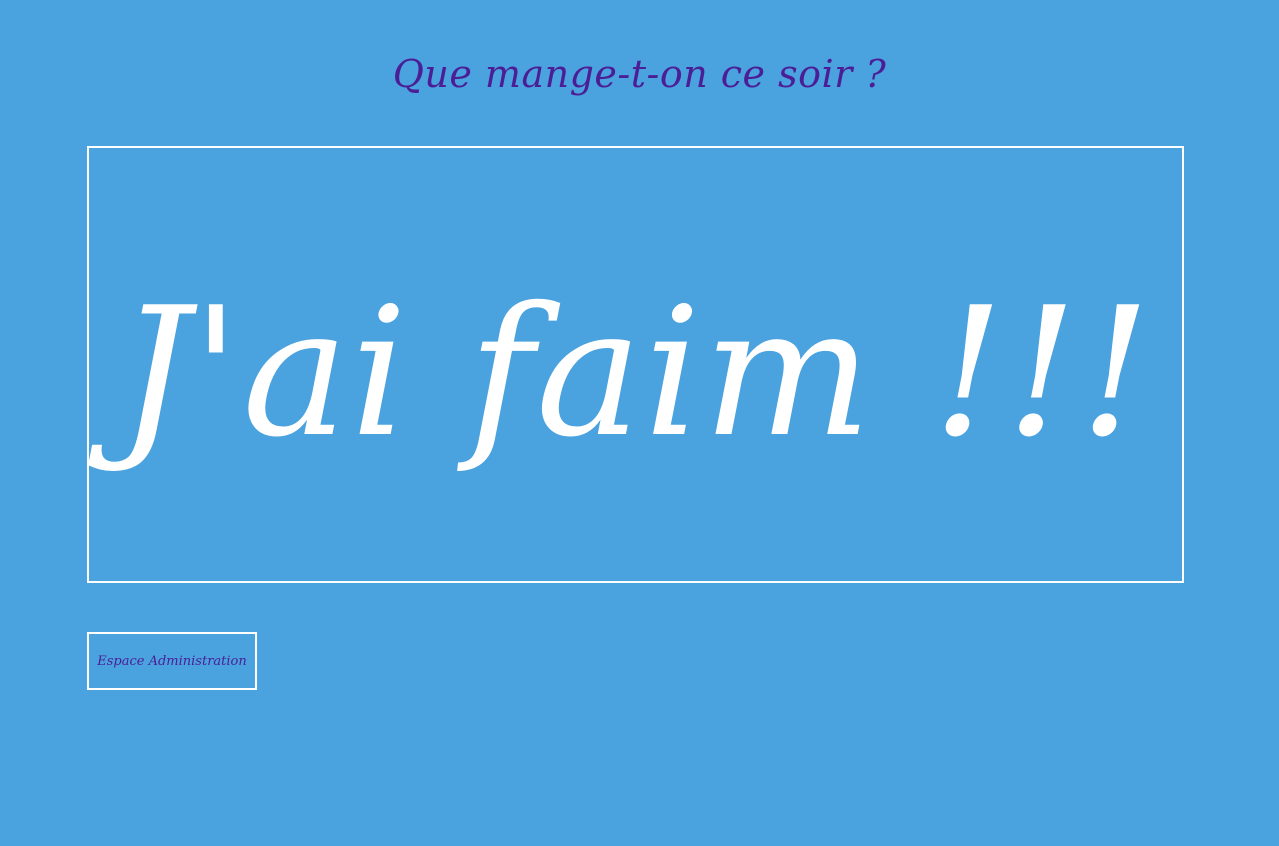 The image size is (1279, 846). Describe the element at coordinates (639, 74) in the screenshot. I see `page-title: Que mange-t-on ce soir ?` at that location.